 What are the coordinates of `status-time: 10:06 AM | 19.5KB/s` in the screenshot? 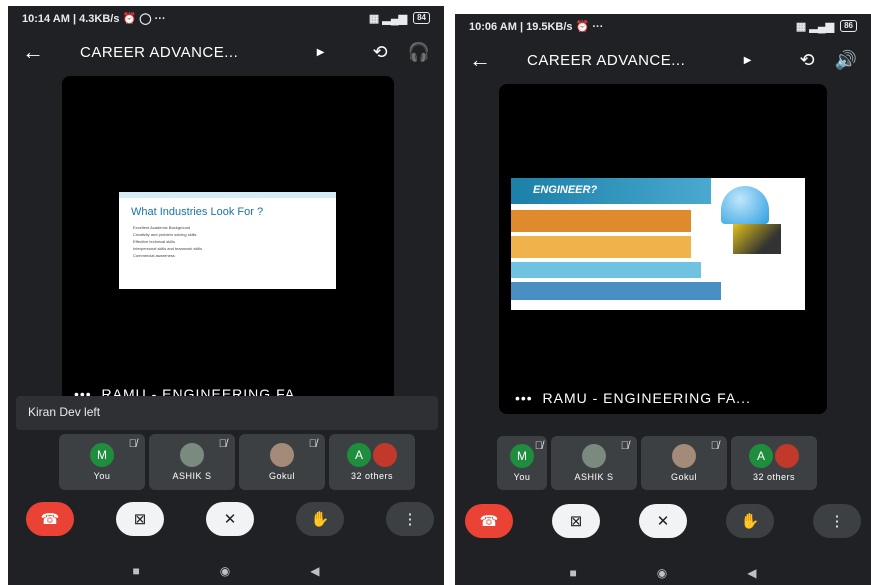 It's located at (521, 26).